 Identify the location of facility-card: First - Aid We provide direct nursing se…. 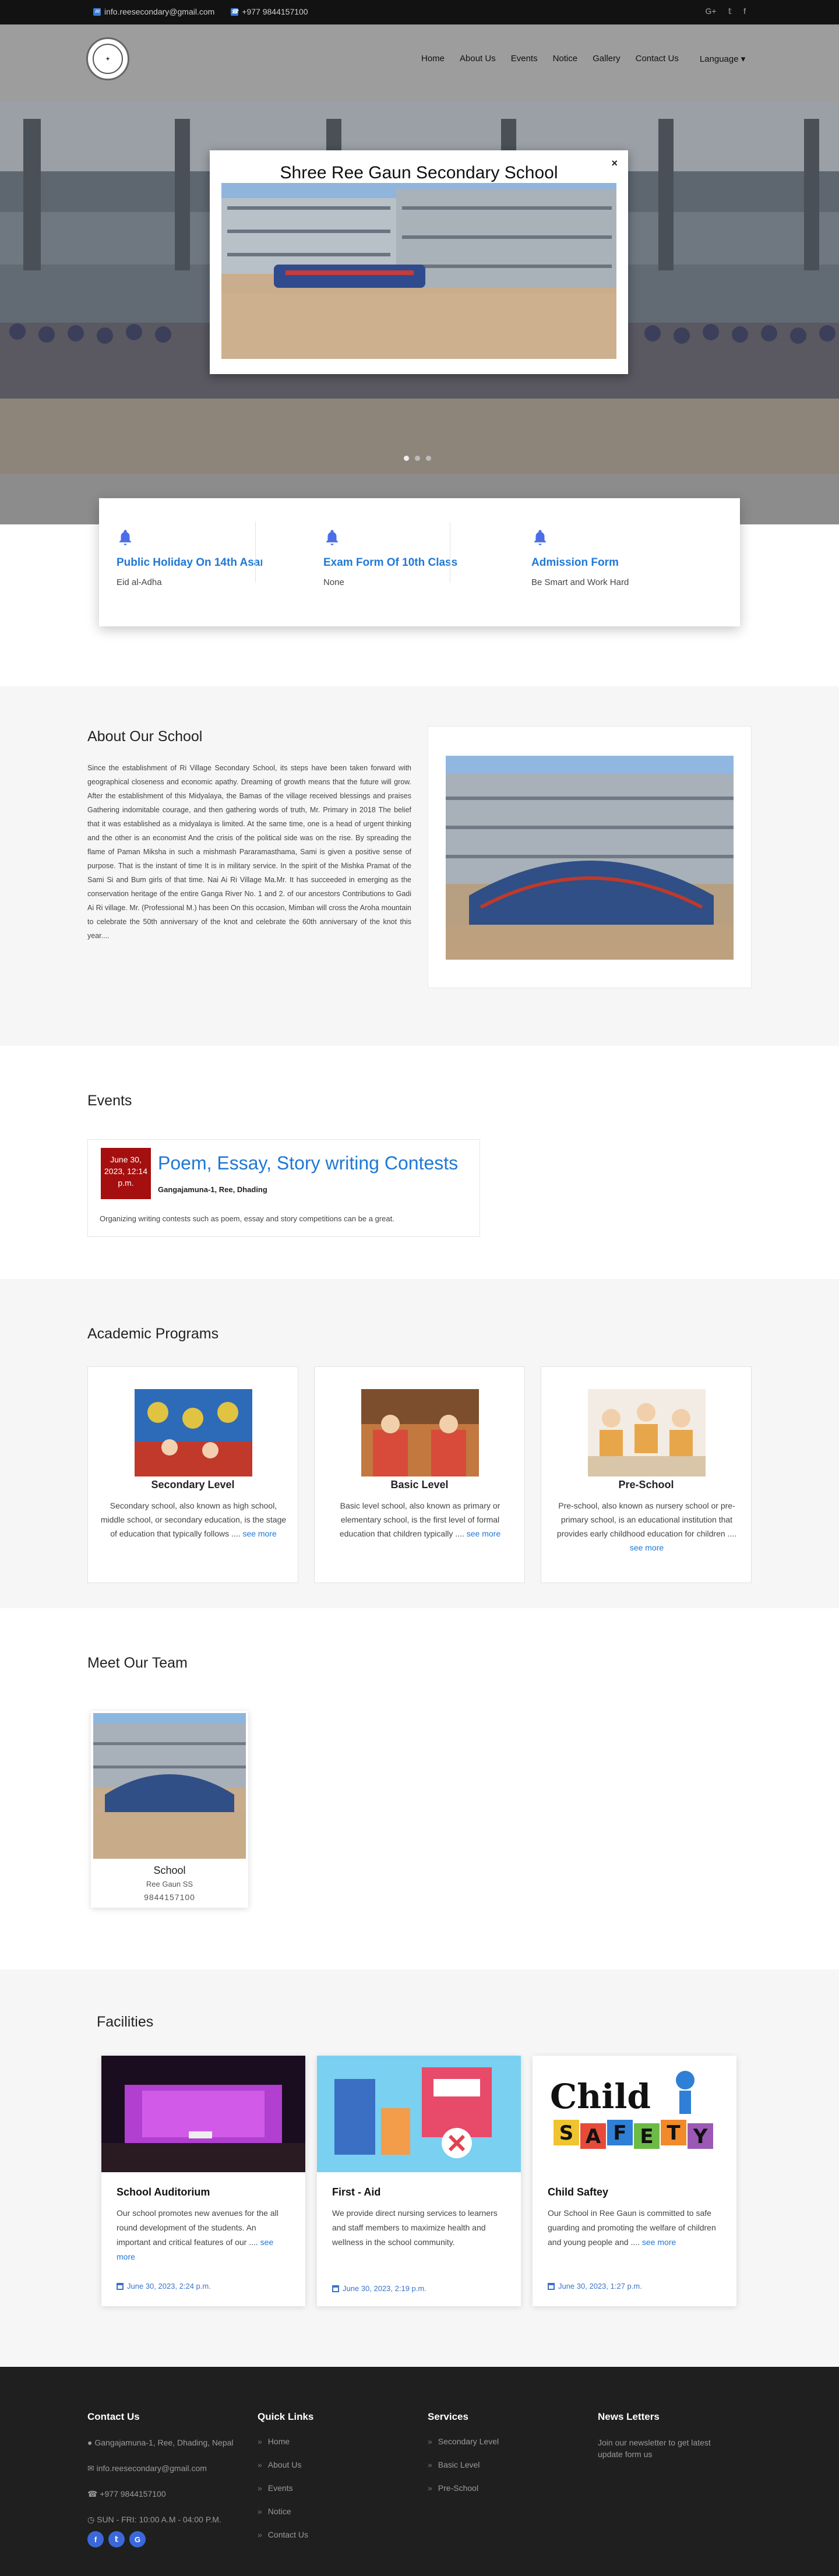
(419, 2181).